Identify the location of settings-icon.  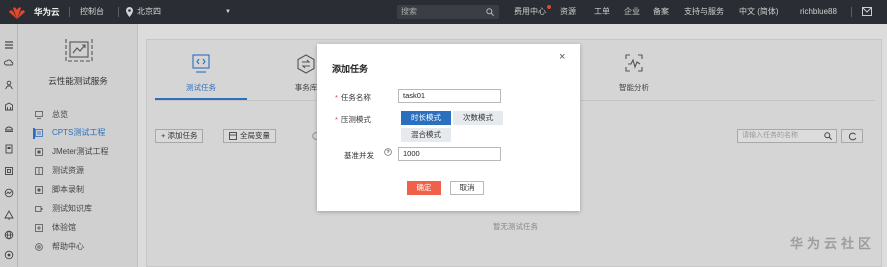
(9, 255).